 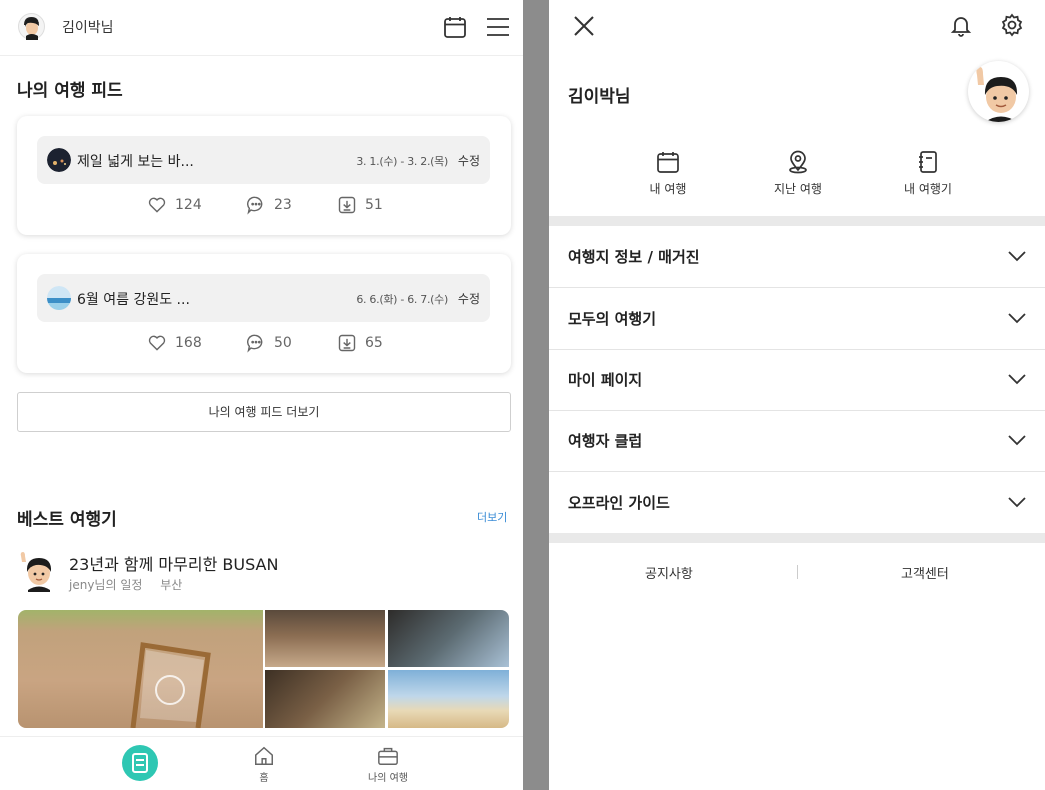 What do you see at coordinates (928, 189) in the screenshot?
I see `quick-my-travelogue-label: 내 여행기` at bounding box center [928, 189].